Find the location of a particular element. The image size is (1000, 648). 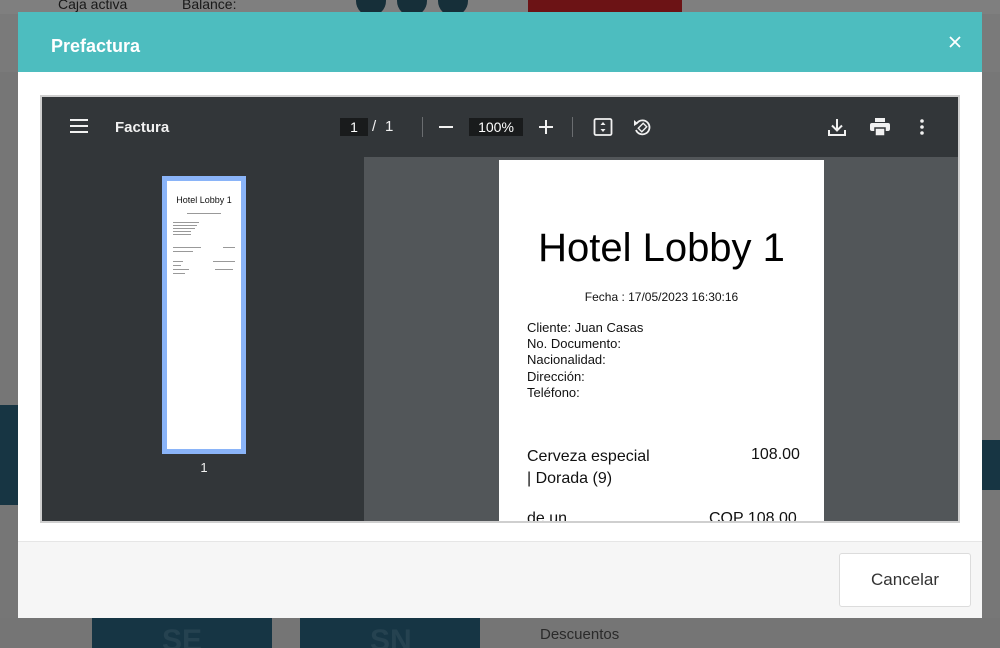

invoice-item-price: 108.00 is located at coordinates (775, 454).